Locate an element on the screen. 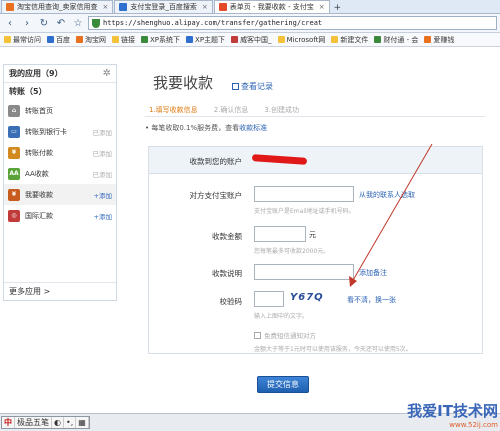 The height and width of the screenshot is (431, 500). browser-tab-1: 淘宝信用查询_卖家信用查 × is located at coordinates (57, 6).